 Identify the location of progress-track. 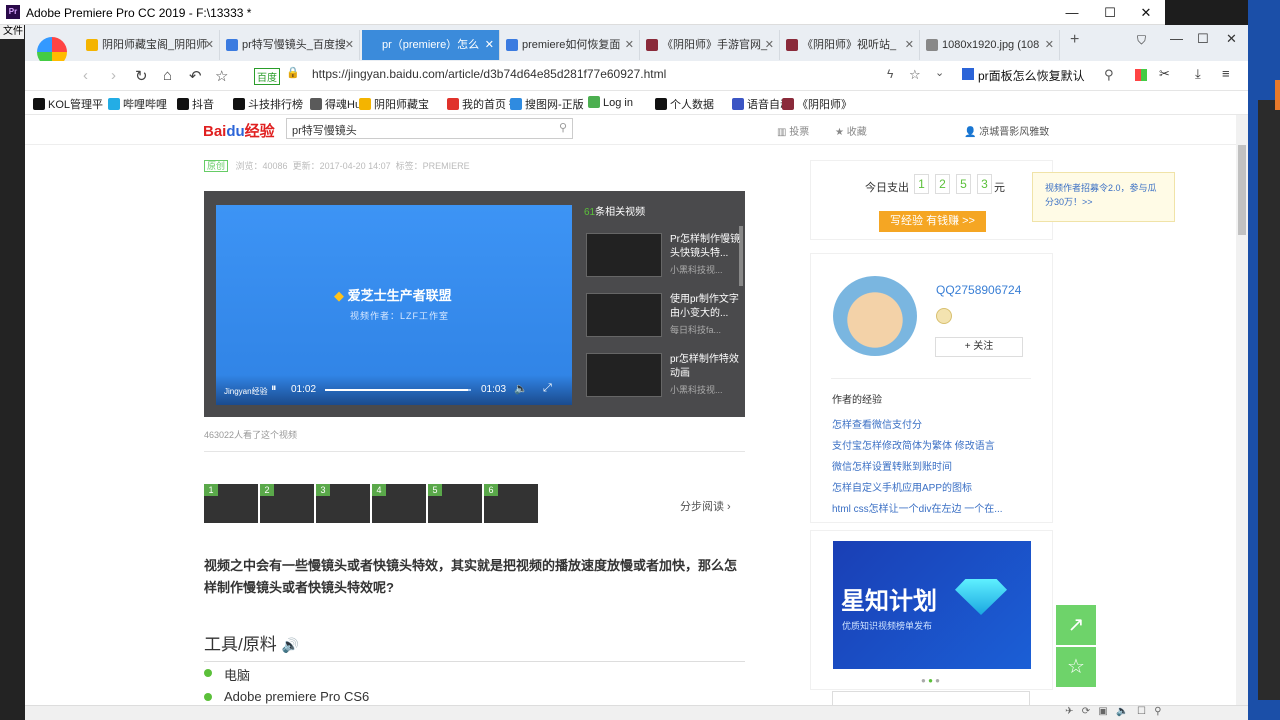
(398, 390).